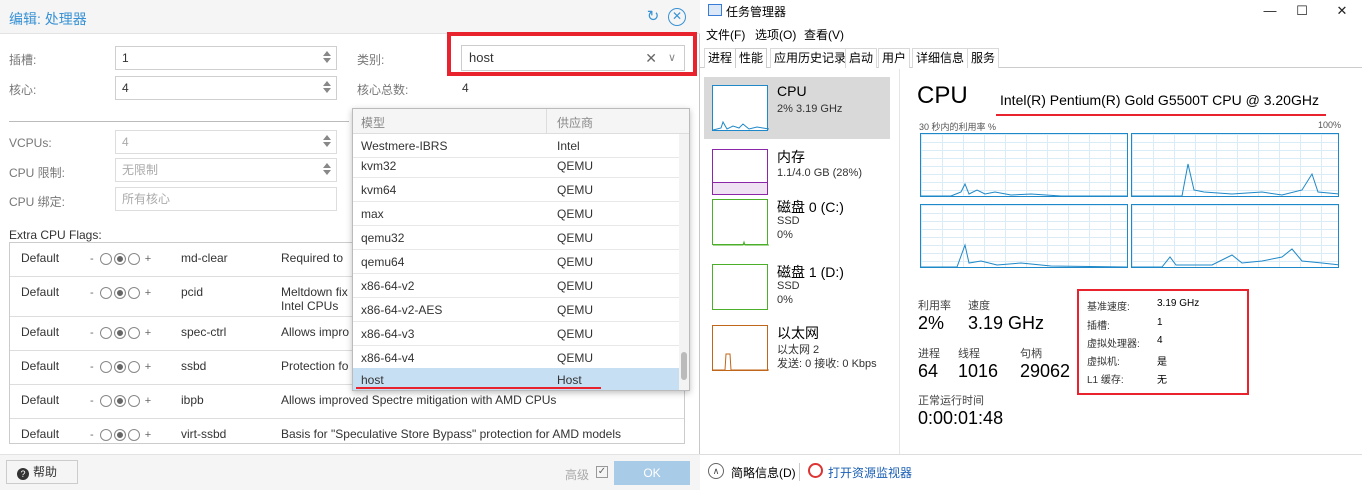 The height and width of the screenshot is (490, 1362). What do you see at coordinates (516, 262) in the screenshot?
I see `dropdown-option: qemu64 QEMU` at bounding box center [516, 262].